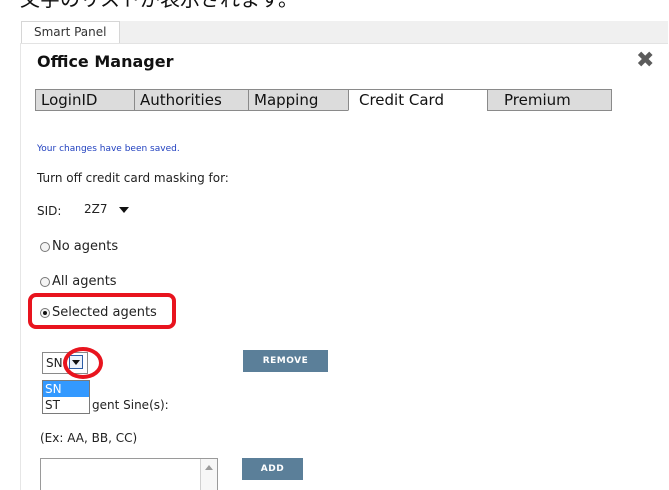  I want to click on panel-border, so click(20, 266).